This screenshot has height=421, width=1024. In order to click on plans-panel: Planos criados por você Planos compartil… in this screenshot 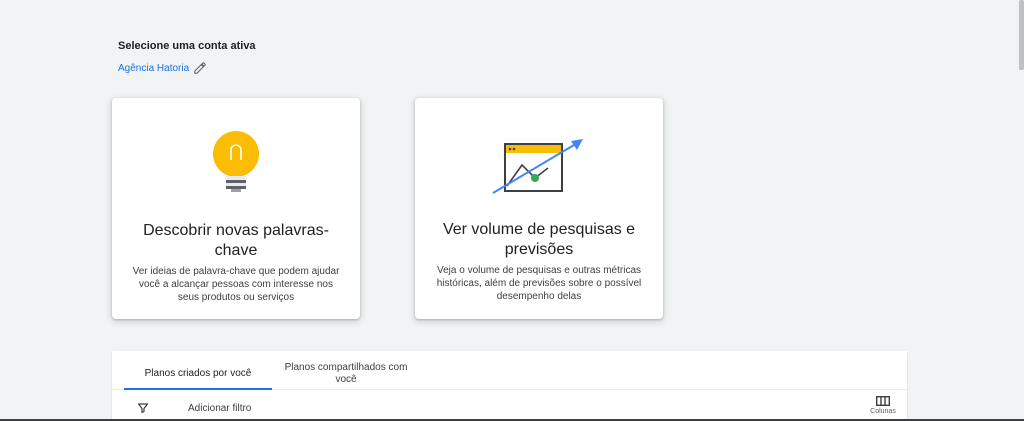, I will do `click(509, 386)`.